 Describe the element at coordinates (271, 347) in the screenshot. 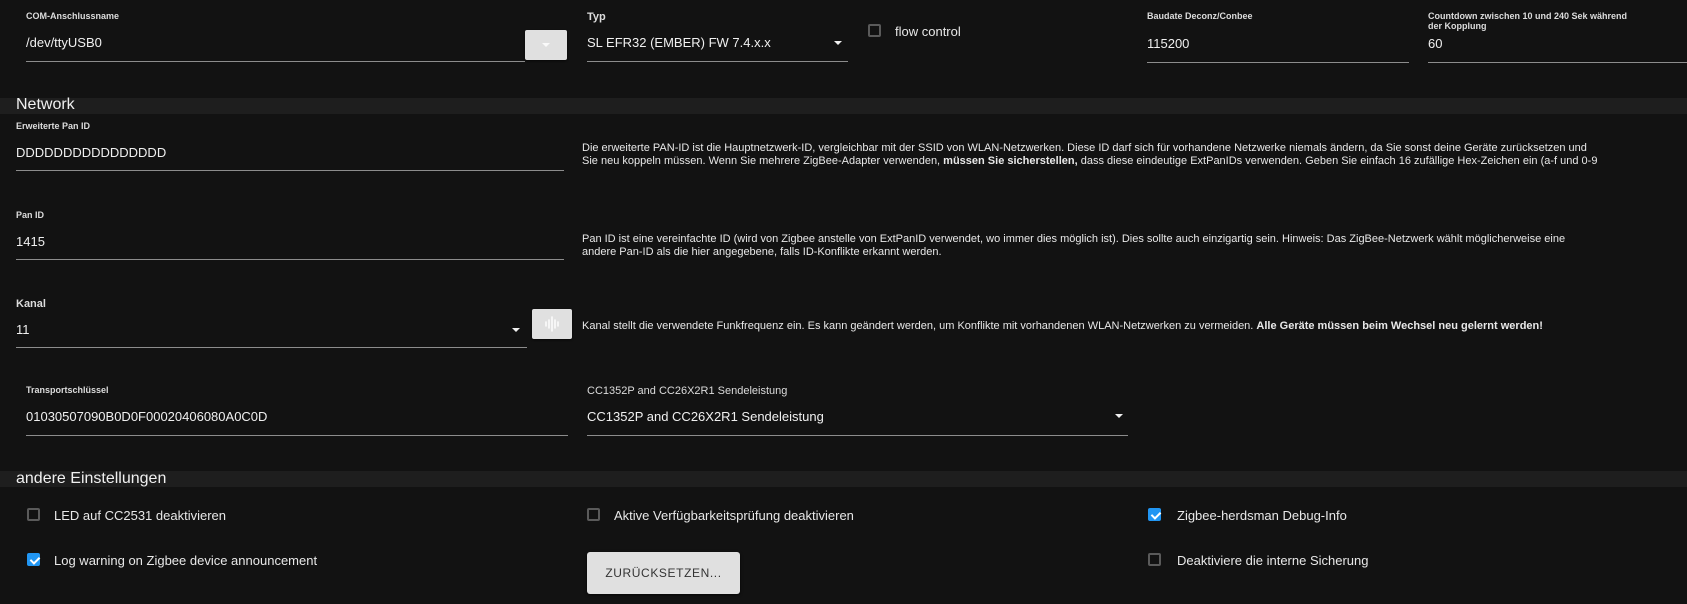

I see `kanal-underline` at that location.